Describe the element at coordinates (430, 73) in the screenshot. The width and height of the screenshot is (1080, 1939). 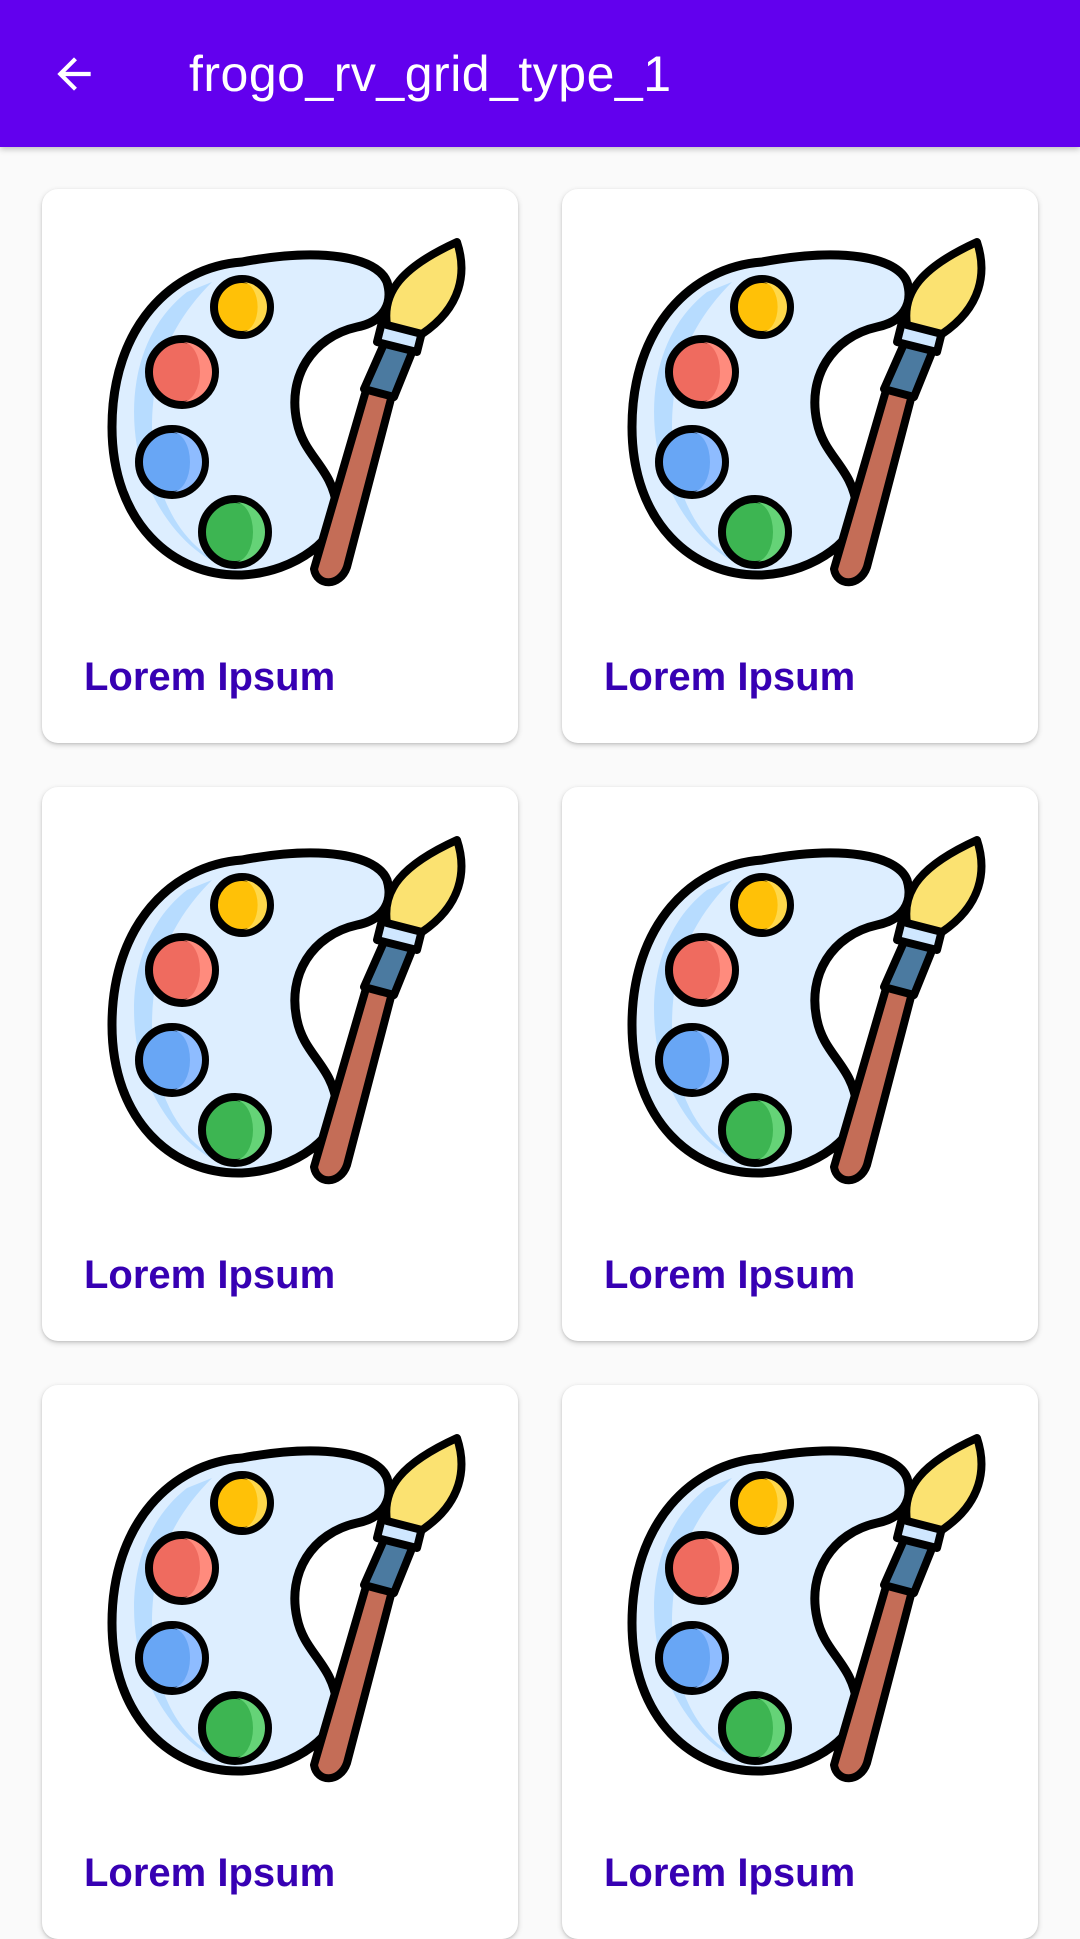
I see `page-title: frogo_rv_grid_type_1` at that location.